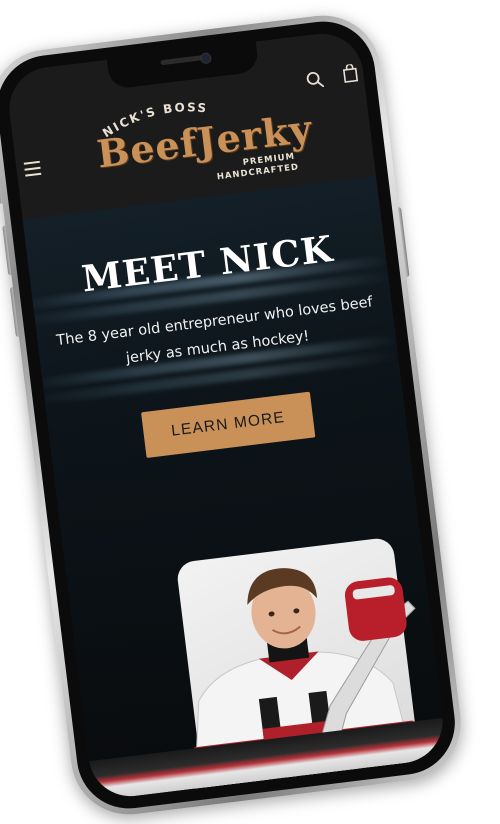 The image size is (500, 824). I want to click on learn-more-button: LEARN MORE, so click(228, 424).